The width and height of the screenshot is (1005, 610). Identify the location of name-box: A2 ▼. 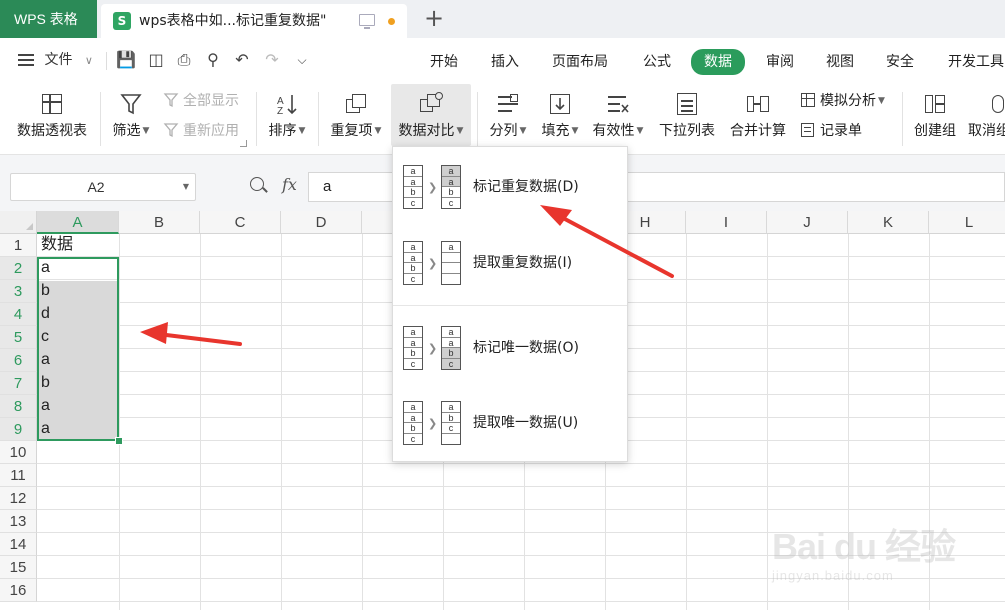
(103, 187).